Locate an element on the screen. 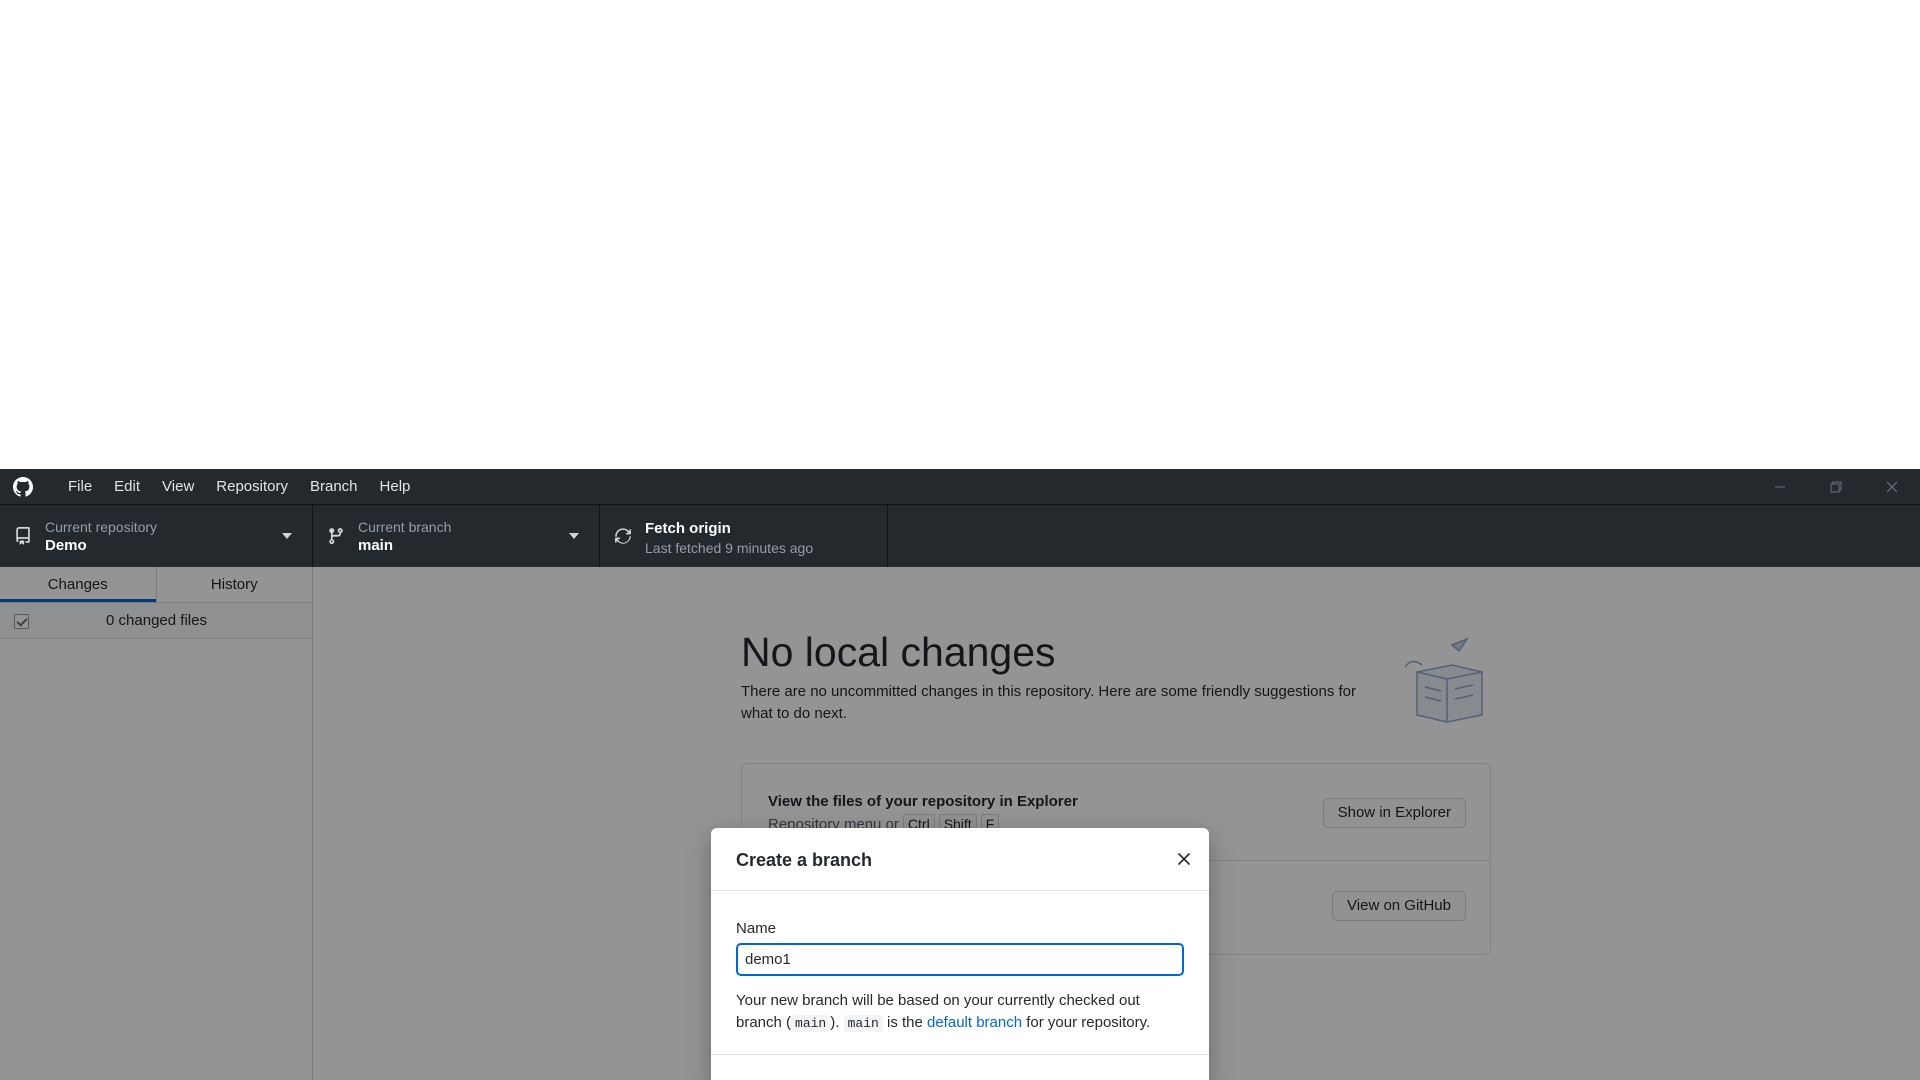 Image resolution: width=1920 pixels, height=1080 pixels. menu-repository: Repository is located at coordinates (252, 486).